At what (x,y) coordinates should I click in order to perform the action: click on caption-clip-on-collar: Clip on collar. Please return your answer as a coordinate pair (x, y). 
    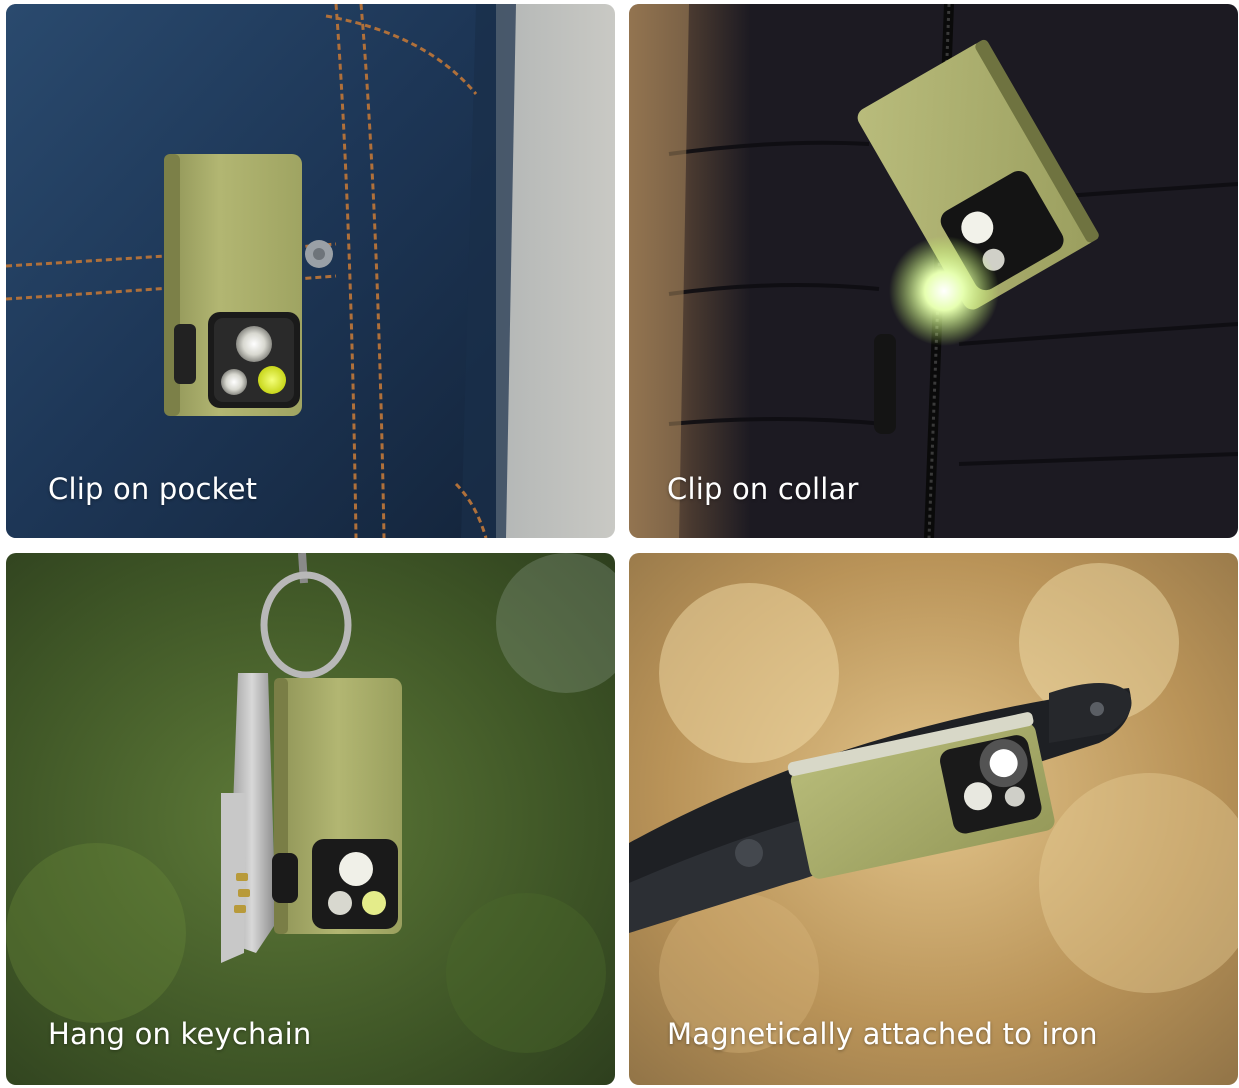
    Looking at the image, I should click on (763, 489).